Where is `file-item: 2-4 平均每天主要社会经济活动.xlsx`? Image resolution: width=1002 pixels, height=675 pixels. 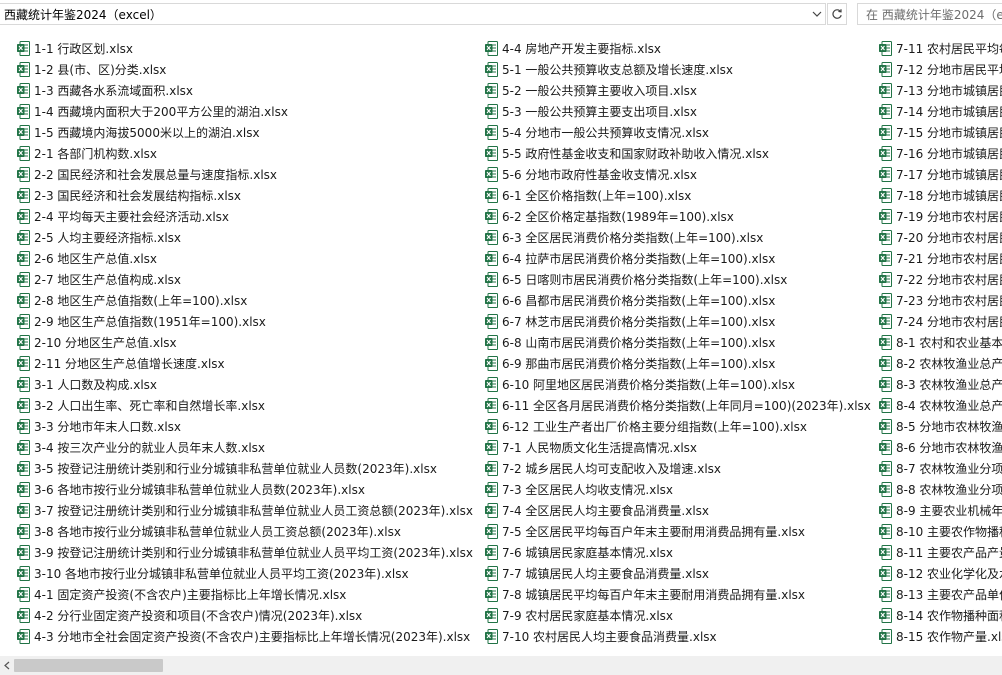
file-item: 2-4 平均每天主要社会经济活动.xlsx is located at coordinates (243, 216).